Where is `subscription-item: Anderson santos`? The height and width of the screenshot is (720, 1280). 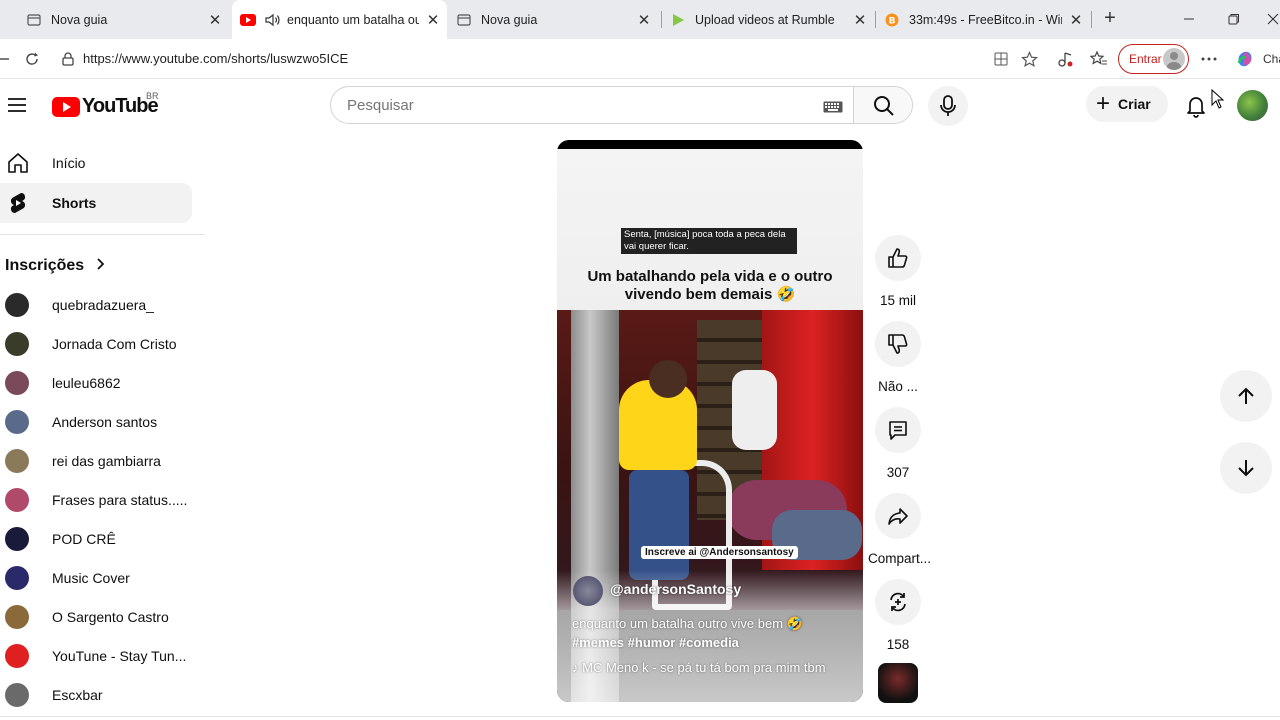
subscription-item: Anderson santos is located at coordinates (96, 421).